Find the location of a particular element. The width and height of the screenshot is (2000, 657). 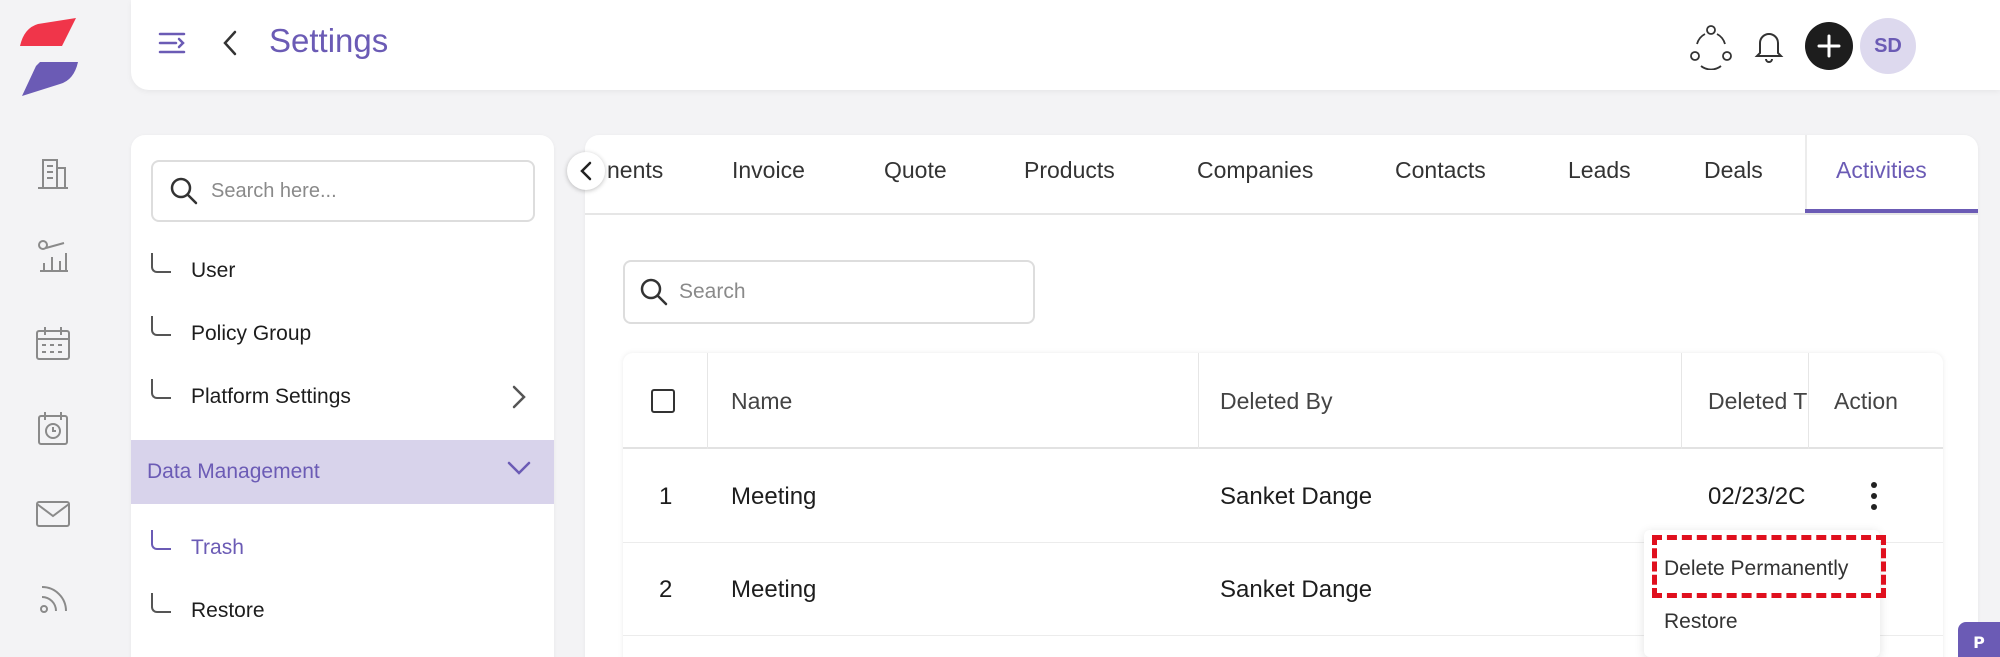

more-actions-icon is located at coordinates (1874, 496).